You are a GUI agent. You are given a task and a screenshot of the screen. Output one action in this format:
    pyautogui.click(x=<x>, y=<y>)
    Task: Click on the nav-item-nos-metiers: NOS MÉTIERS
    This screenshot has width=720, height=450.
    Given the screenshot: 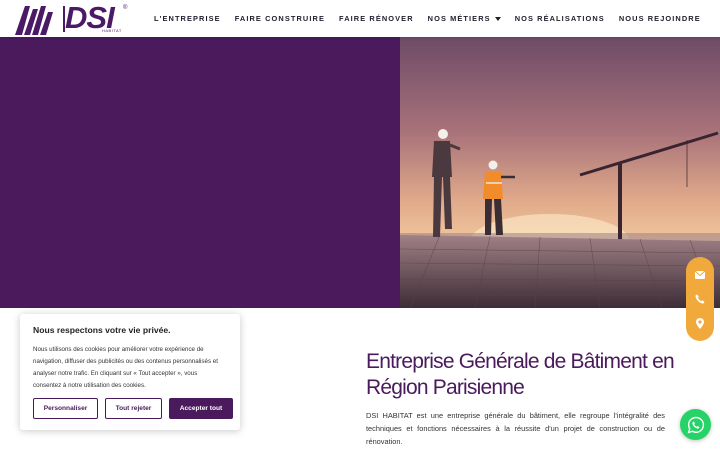 What is the action you would take?
    pyautogui.click(x=464, y=18)
    